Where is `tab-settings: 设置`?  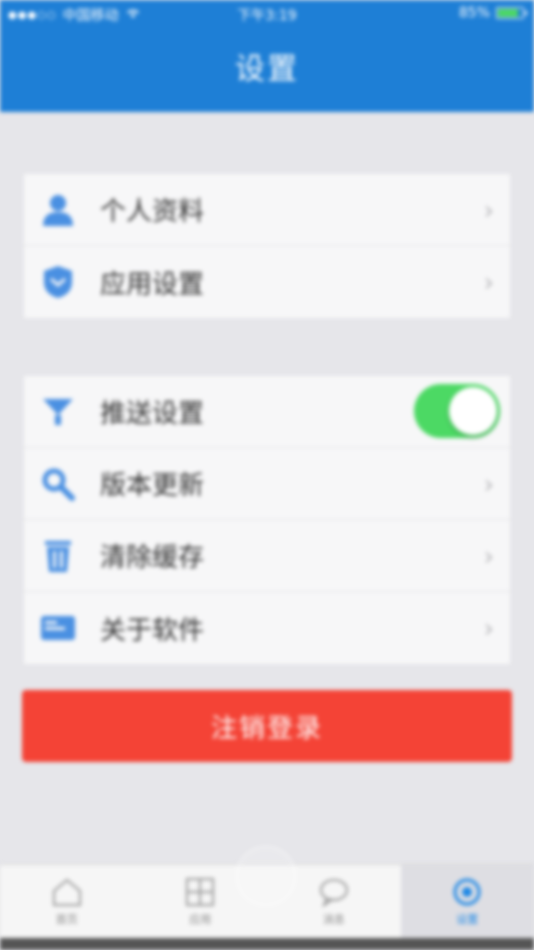 tab-settings: 设置 is located at coordinates (467, 901).